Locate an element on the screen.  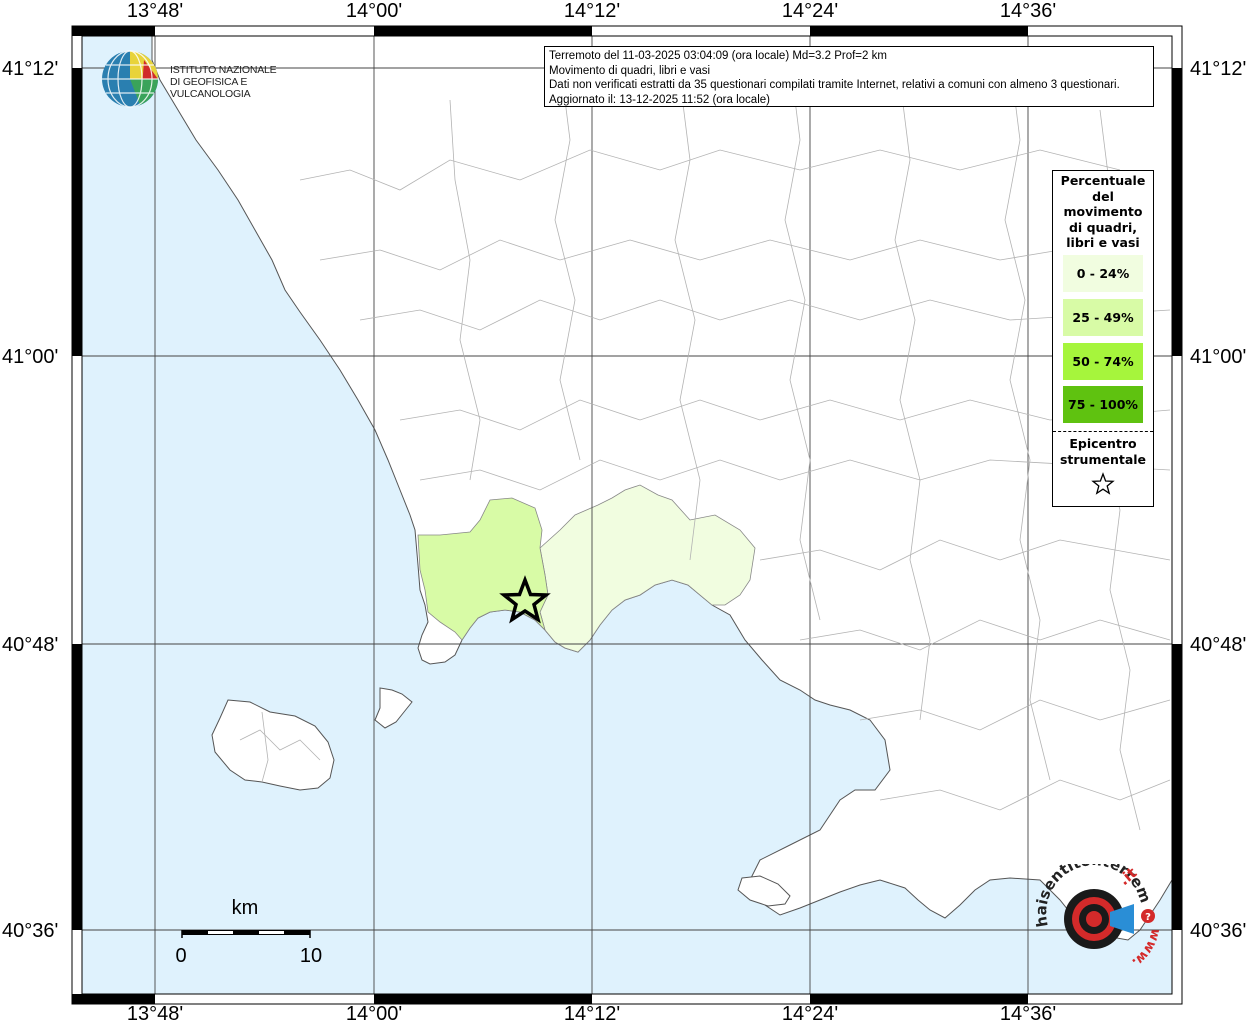
haisentito-logo: haisentitoilterremoto .it www. ? is located at coordinates (1096, 912).